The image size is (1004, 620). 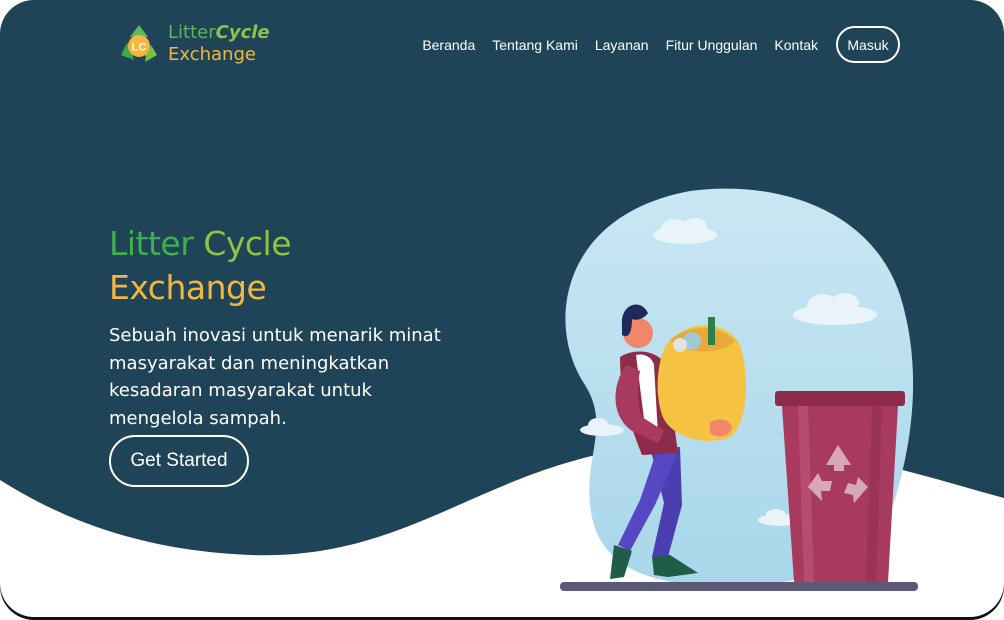 What do you see at coordinates (242, 32) in the screenshot?
I see `logo-word-cycle: Cycle` at bounding box center [242, 32].